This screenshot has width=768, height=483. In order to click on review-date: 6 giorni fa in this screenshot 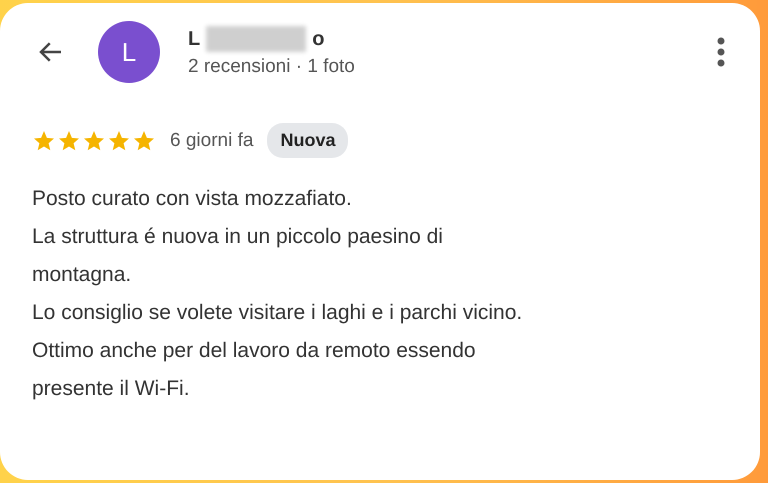, I will do `click(212, 141)`.